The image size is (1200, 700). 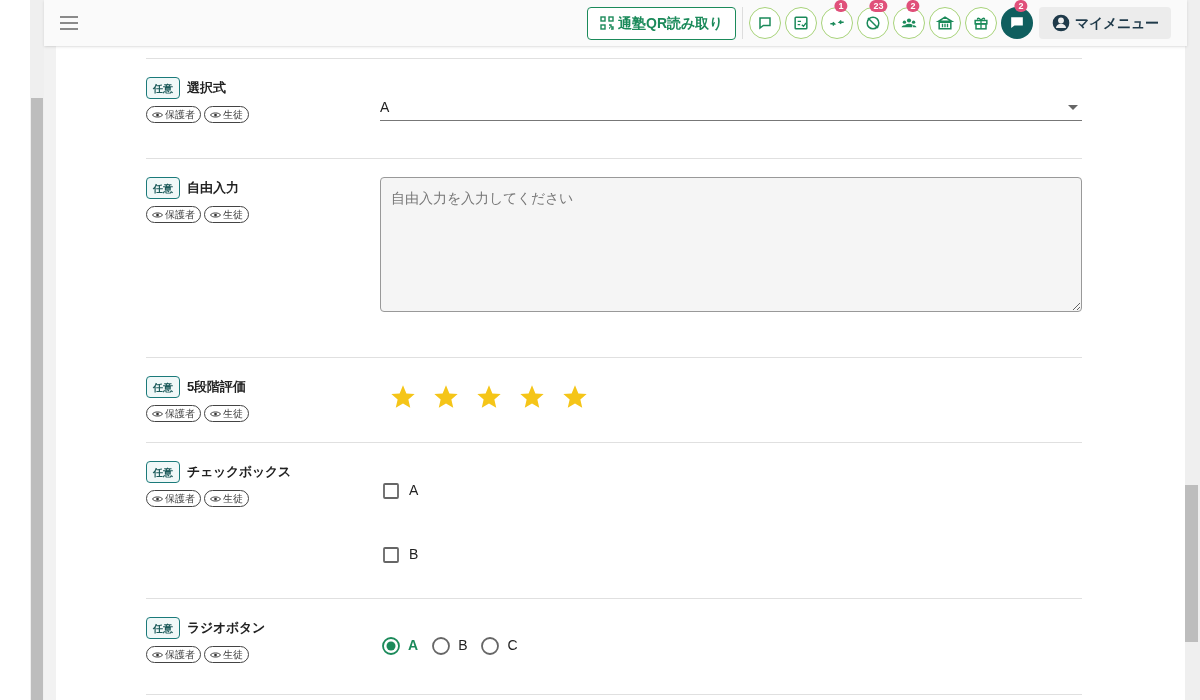 What do you see at coordinates (512, 645) in the screenshot?
I see `option-label: C` at bounding box center [512, 645].